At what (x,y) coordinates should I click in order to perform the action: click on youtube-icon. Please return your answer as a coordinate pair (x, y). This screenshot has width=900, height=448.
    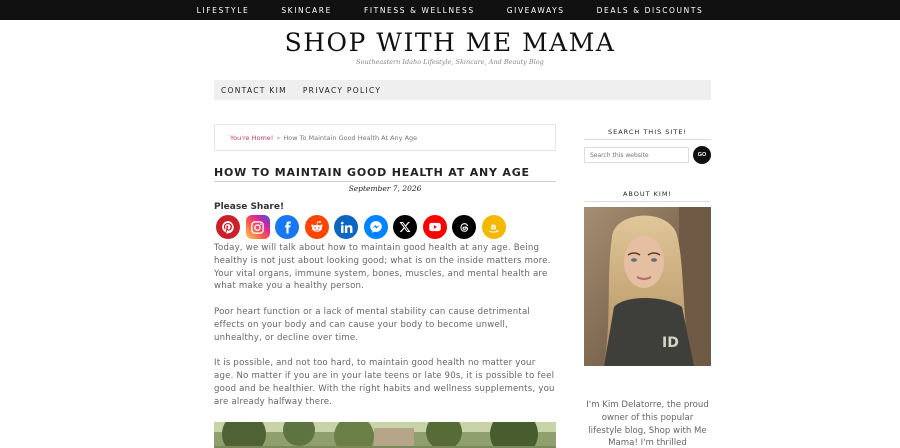
    Looking at the image, I should click on (434, 227).